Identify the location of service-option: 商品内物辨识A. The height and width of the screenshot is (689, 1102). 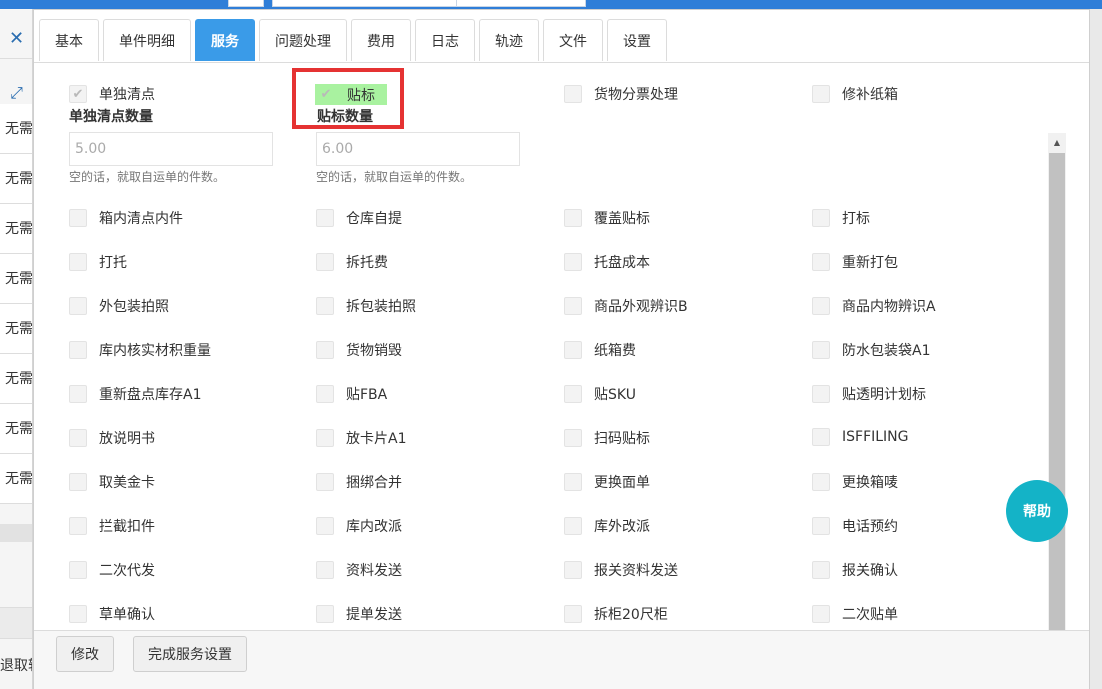
(874, 306).